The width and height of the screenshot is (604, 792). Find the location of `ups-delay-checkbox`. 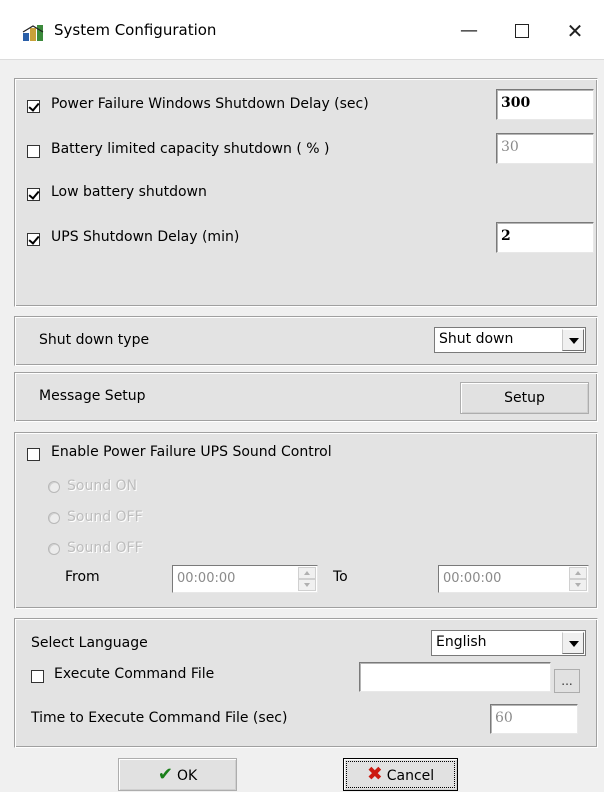

ups-delay-checkbox is located at coordinates (33, 239).